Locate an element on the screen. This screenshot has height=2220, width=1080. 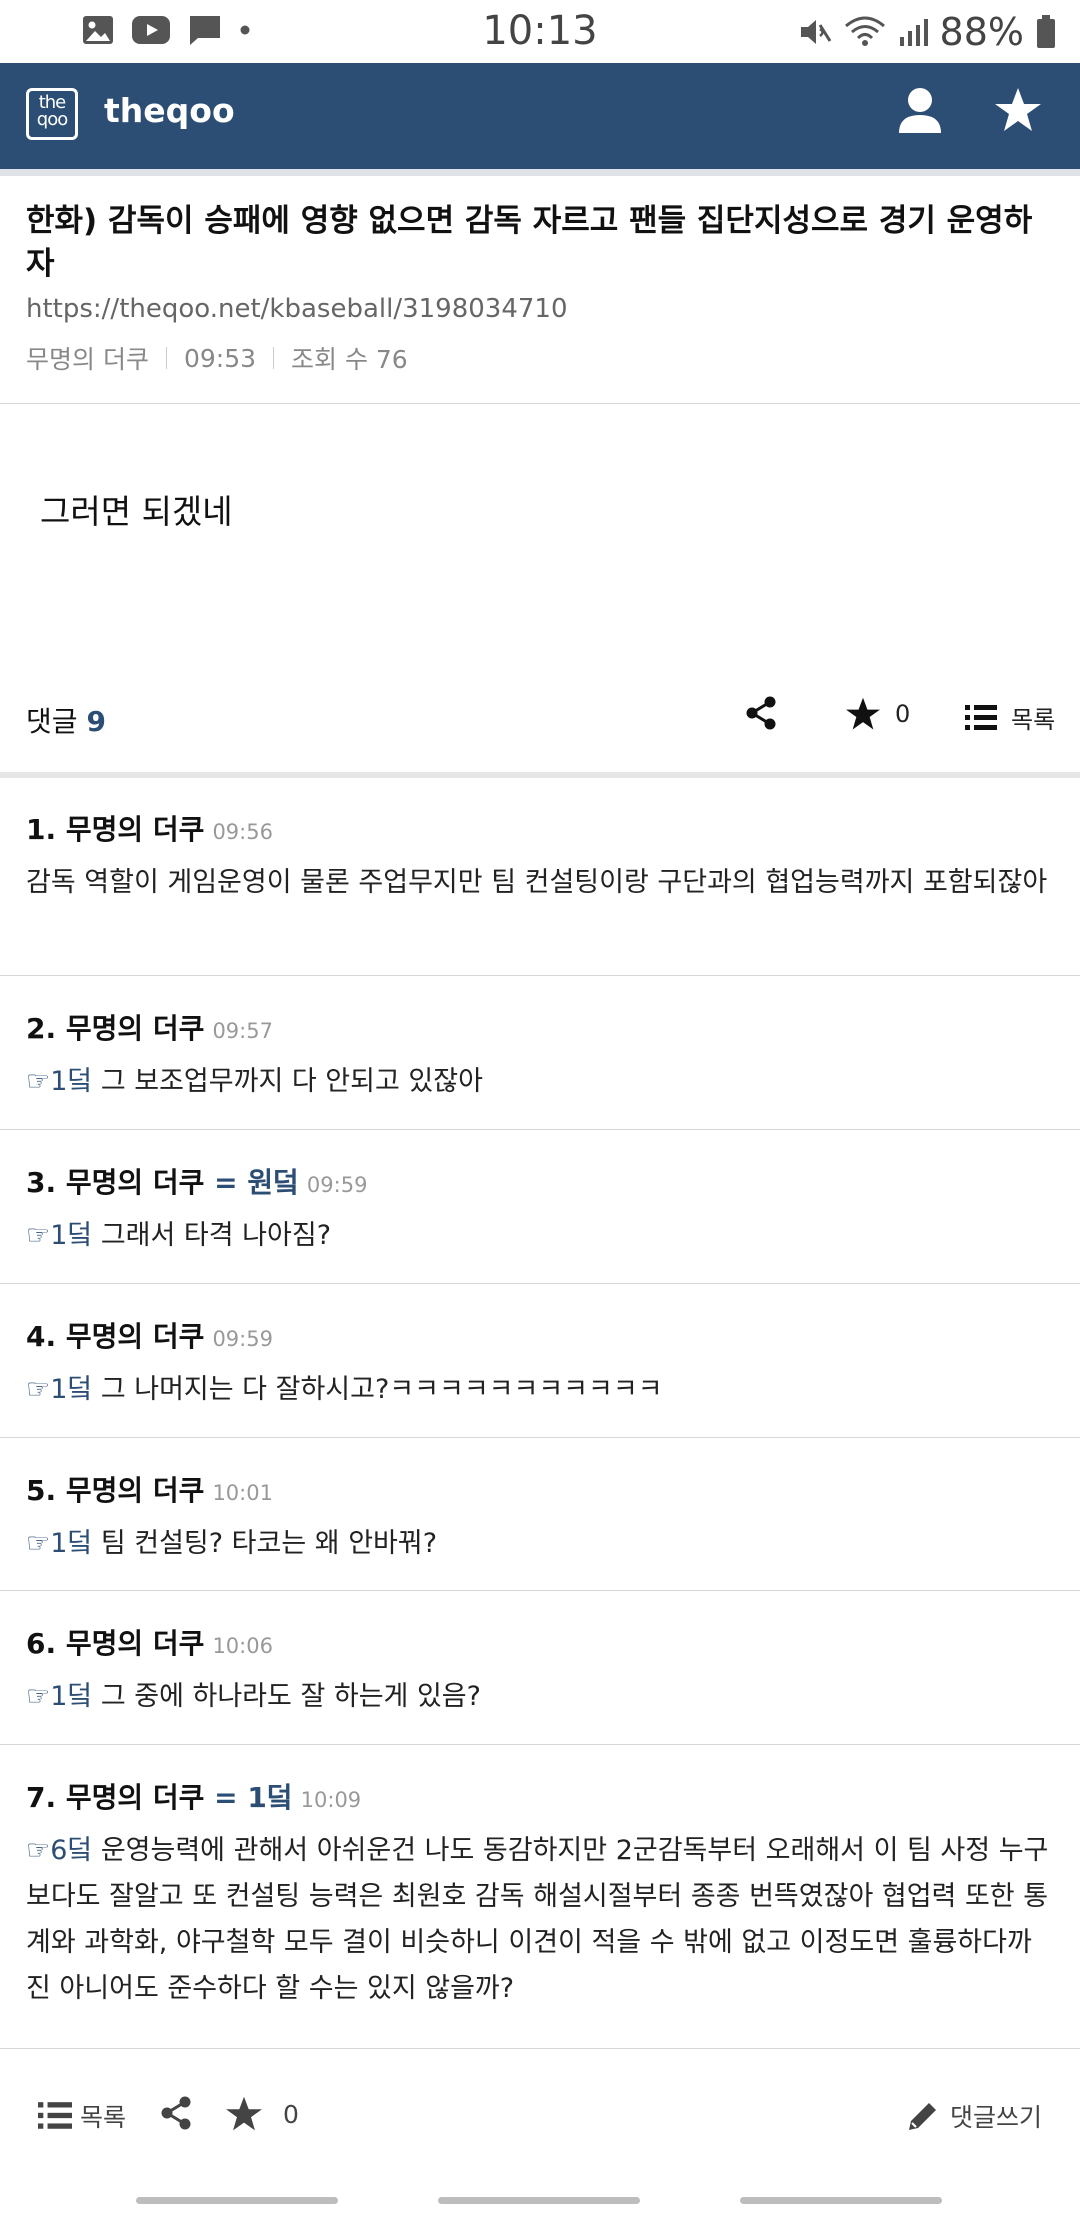
header-divider is located at coordinates (540, 403).